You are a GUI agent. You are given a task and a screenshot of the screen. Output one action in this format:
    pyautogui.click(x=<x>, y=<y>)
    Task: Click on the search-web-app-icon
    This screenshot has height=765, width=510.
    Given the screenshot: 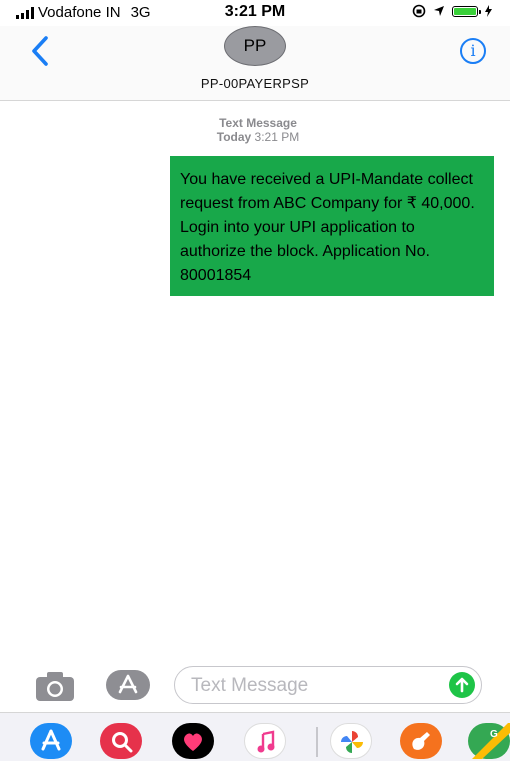 What is the action you would take?
    pyautogui.click(x=121, y=741)
    